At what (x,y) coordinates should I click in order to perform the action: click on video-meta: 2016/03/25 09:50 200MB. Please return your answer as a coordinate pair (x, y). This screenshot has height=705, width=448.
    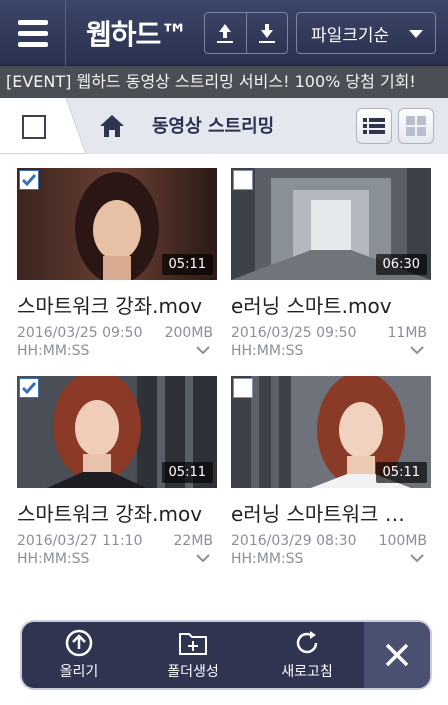
    Looking at the image, I should click on (115, 333).